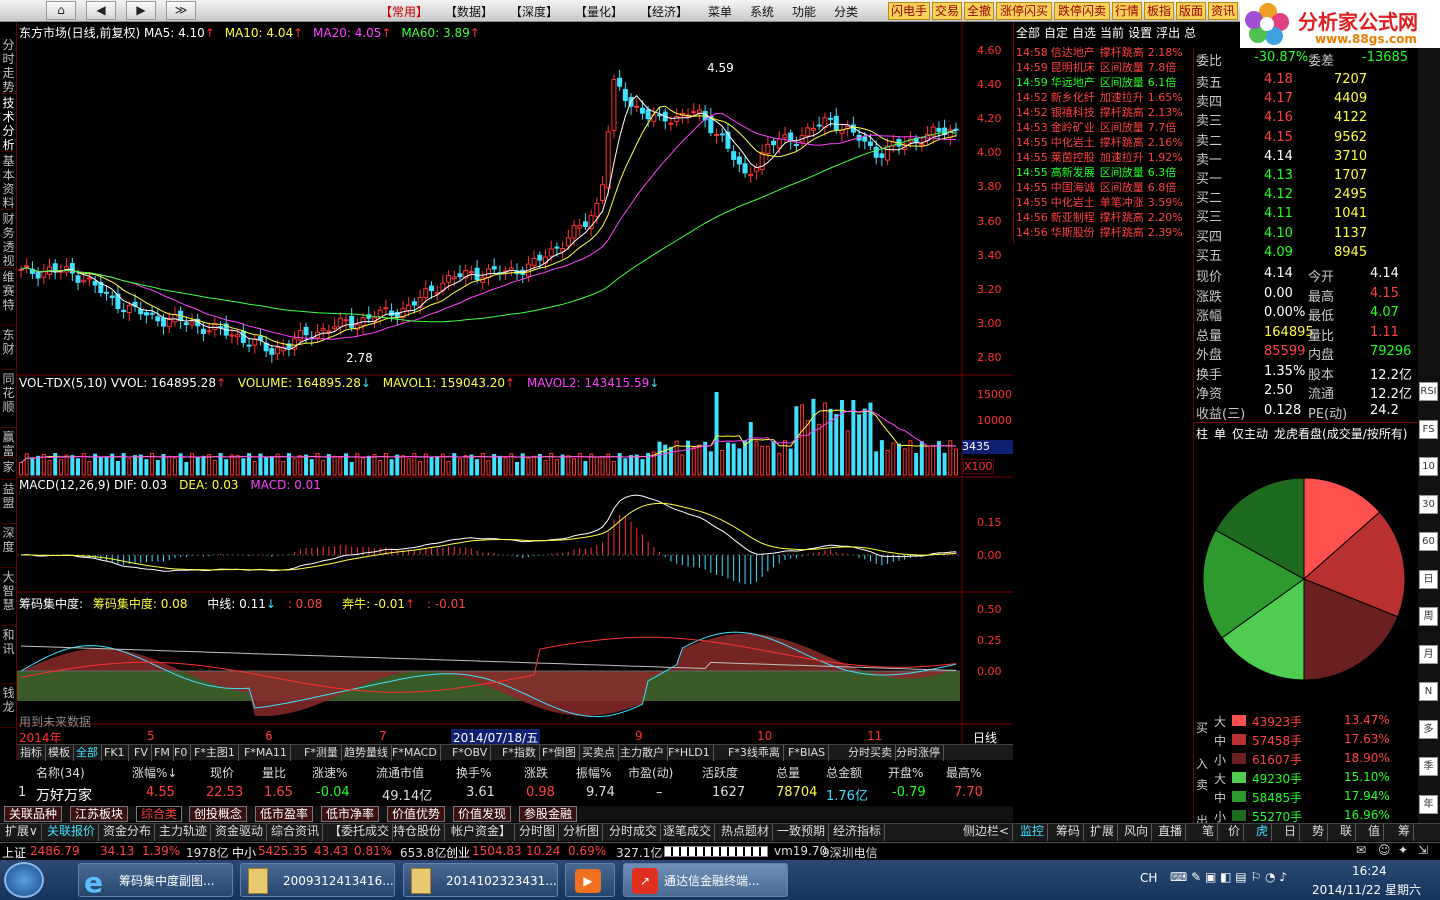  I want to click on menu-function: 功能, so click(804, 11).